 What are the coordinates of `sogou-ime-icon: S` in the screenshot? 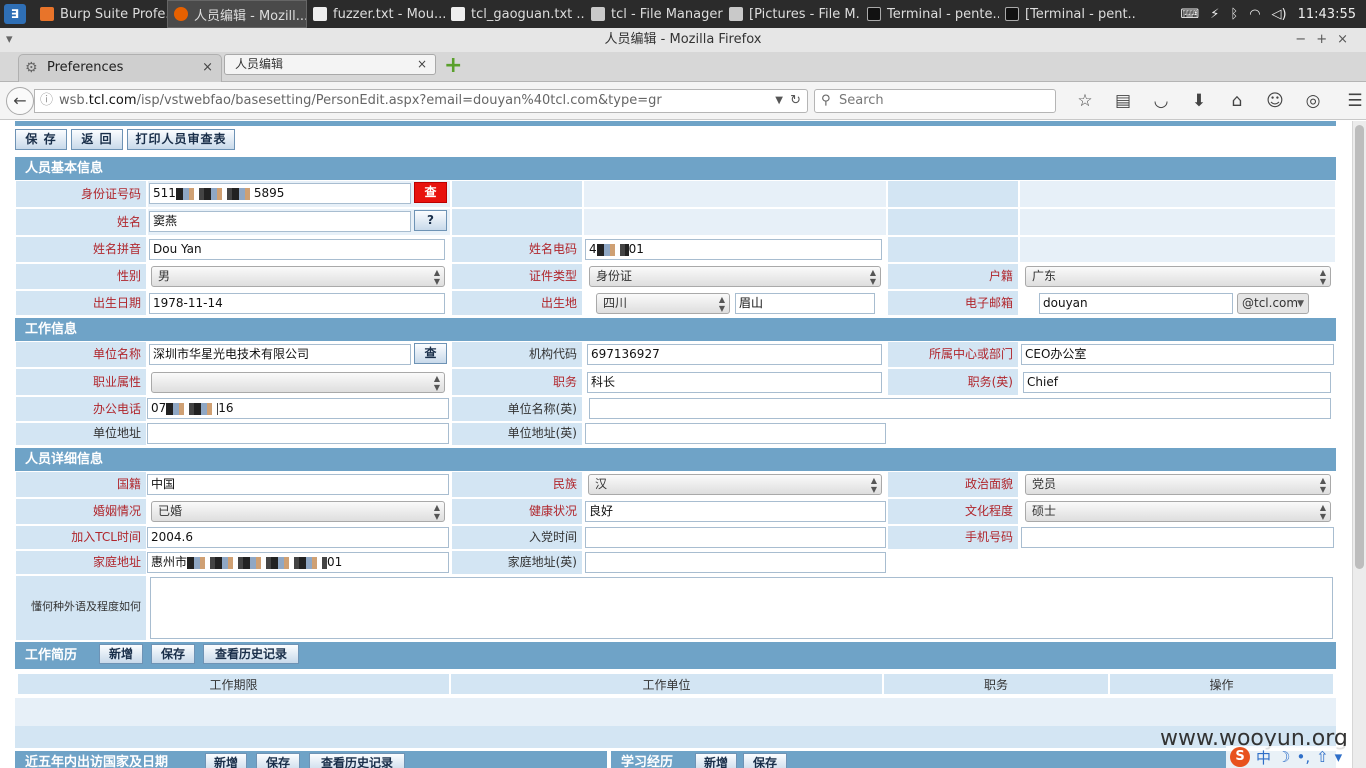 It's located at (1240, 757).